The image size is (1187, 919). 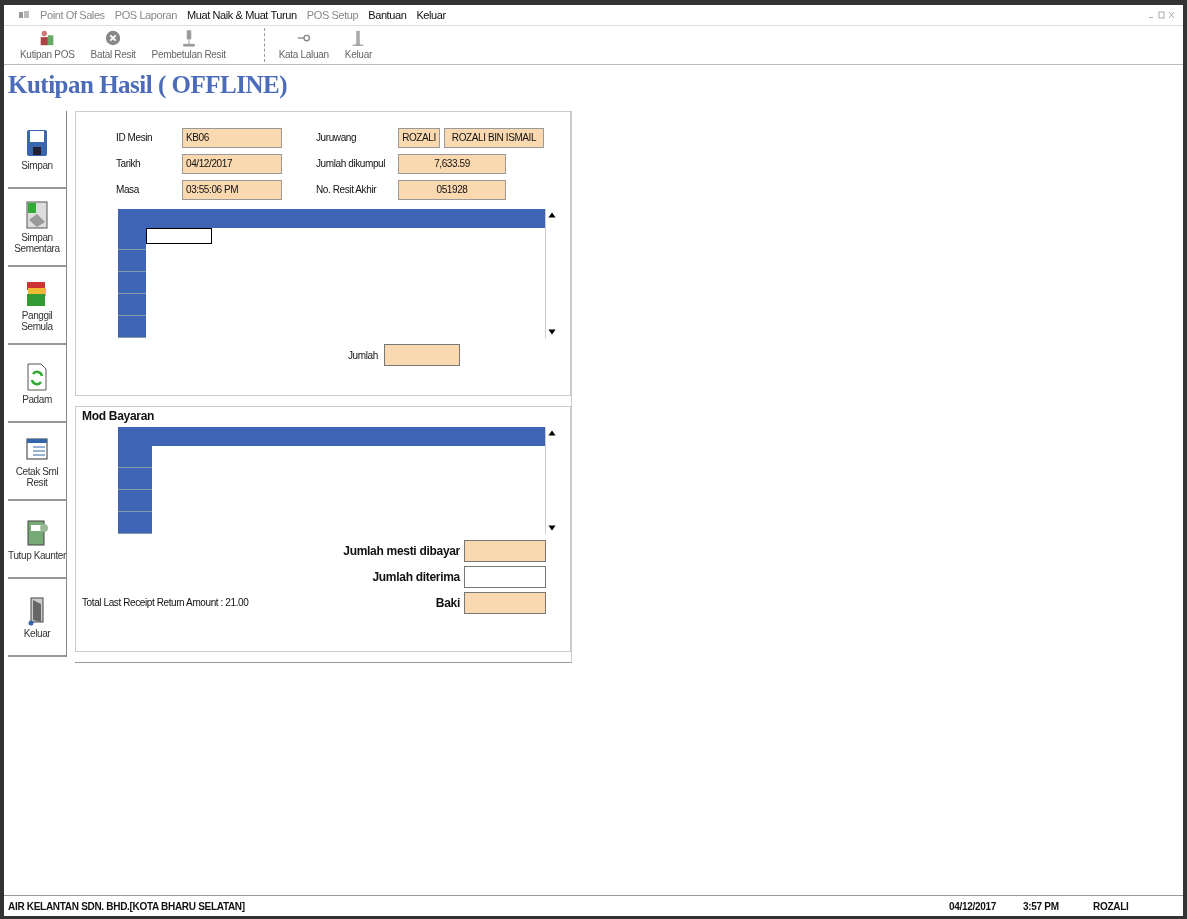 What do you see at coordinates (147, 85) in the screenshot?
I see `page-title: Kutipan Hasil ( OFFLINE)` at bounding box center [147, 85].